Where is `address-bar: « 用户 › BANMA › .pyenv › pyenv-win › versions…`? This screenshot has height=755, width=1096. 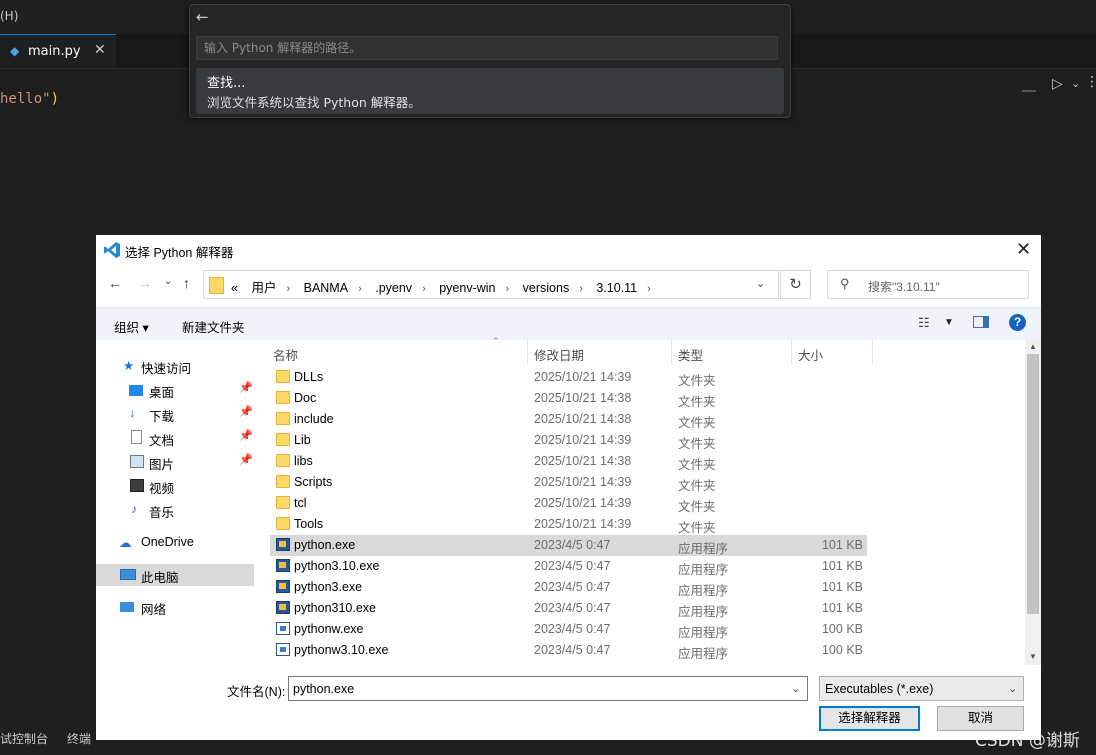 address-bar: « 用户 › BANMA › .pyenv › pyenv-win › versions… is located at coordinates (491, 284).